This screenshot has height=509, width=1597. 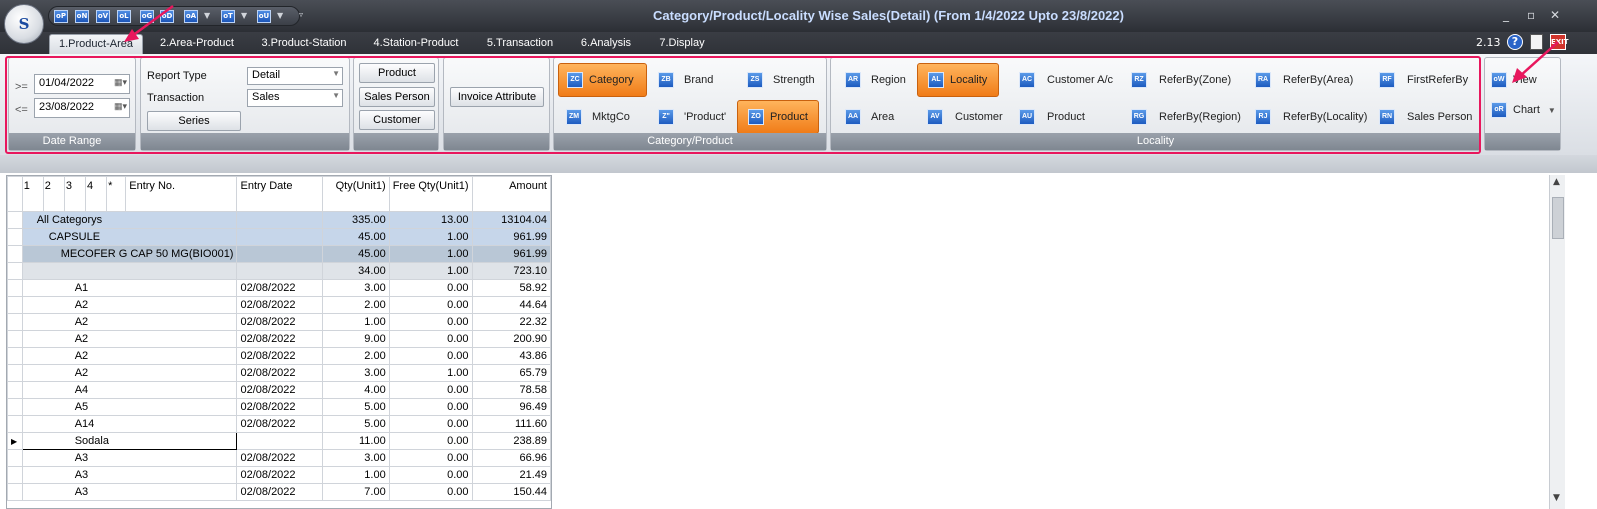 I want to click on minimize-icon: _, so click(x=1506, y=15).